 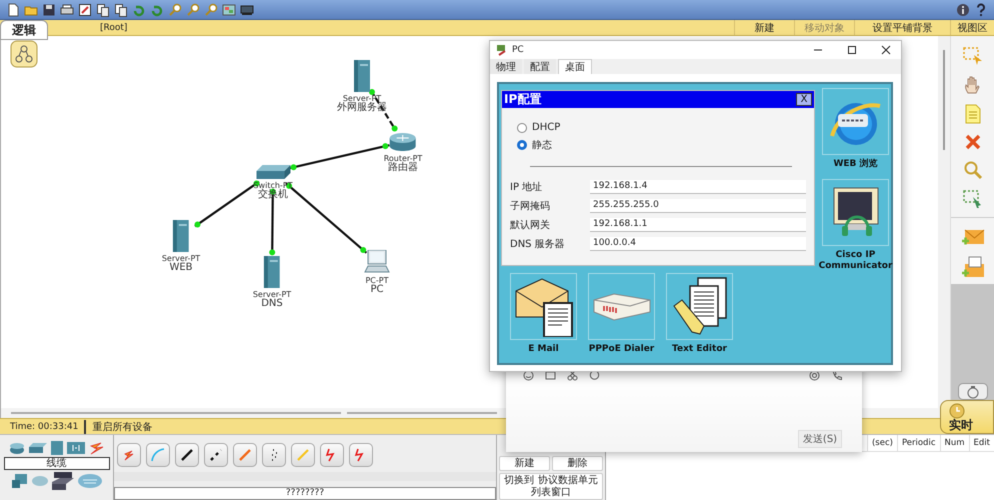 What do you see at coordinates (103, 9) in the screenshot?
I see `copy-icon` at bounding box center [103, 9].